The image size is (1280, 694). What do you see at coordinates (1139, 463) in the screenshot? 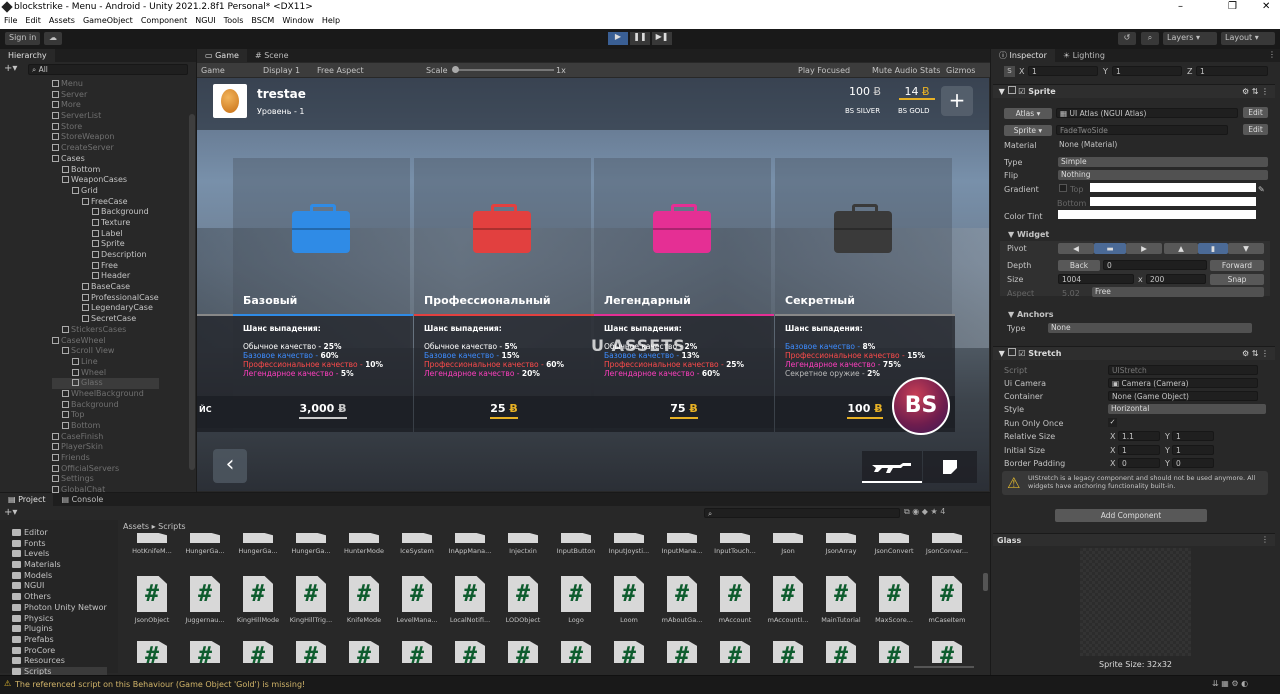
I see `padding-x-input: 0` at bounding box center [1139, 463].